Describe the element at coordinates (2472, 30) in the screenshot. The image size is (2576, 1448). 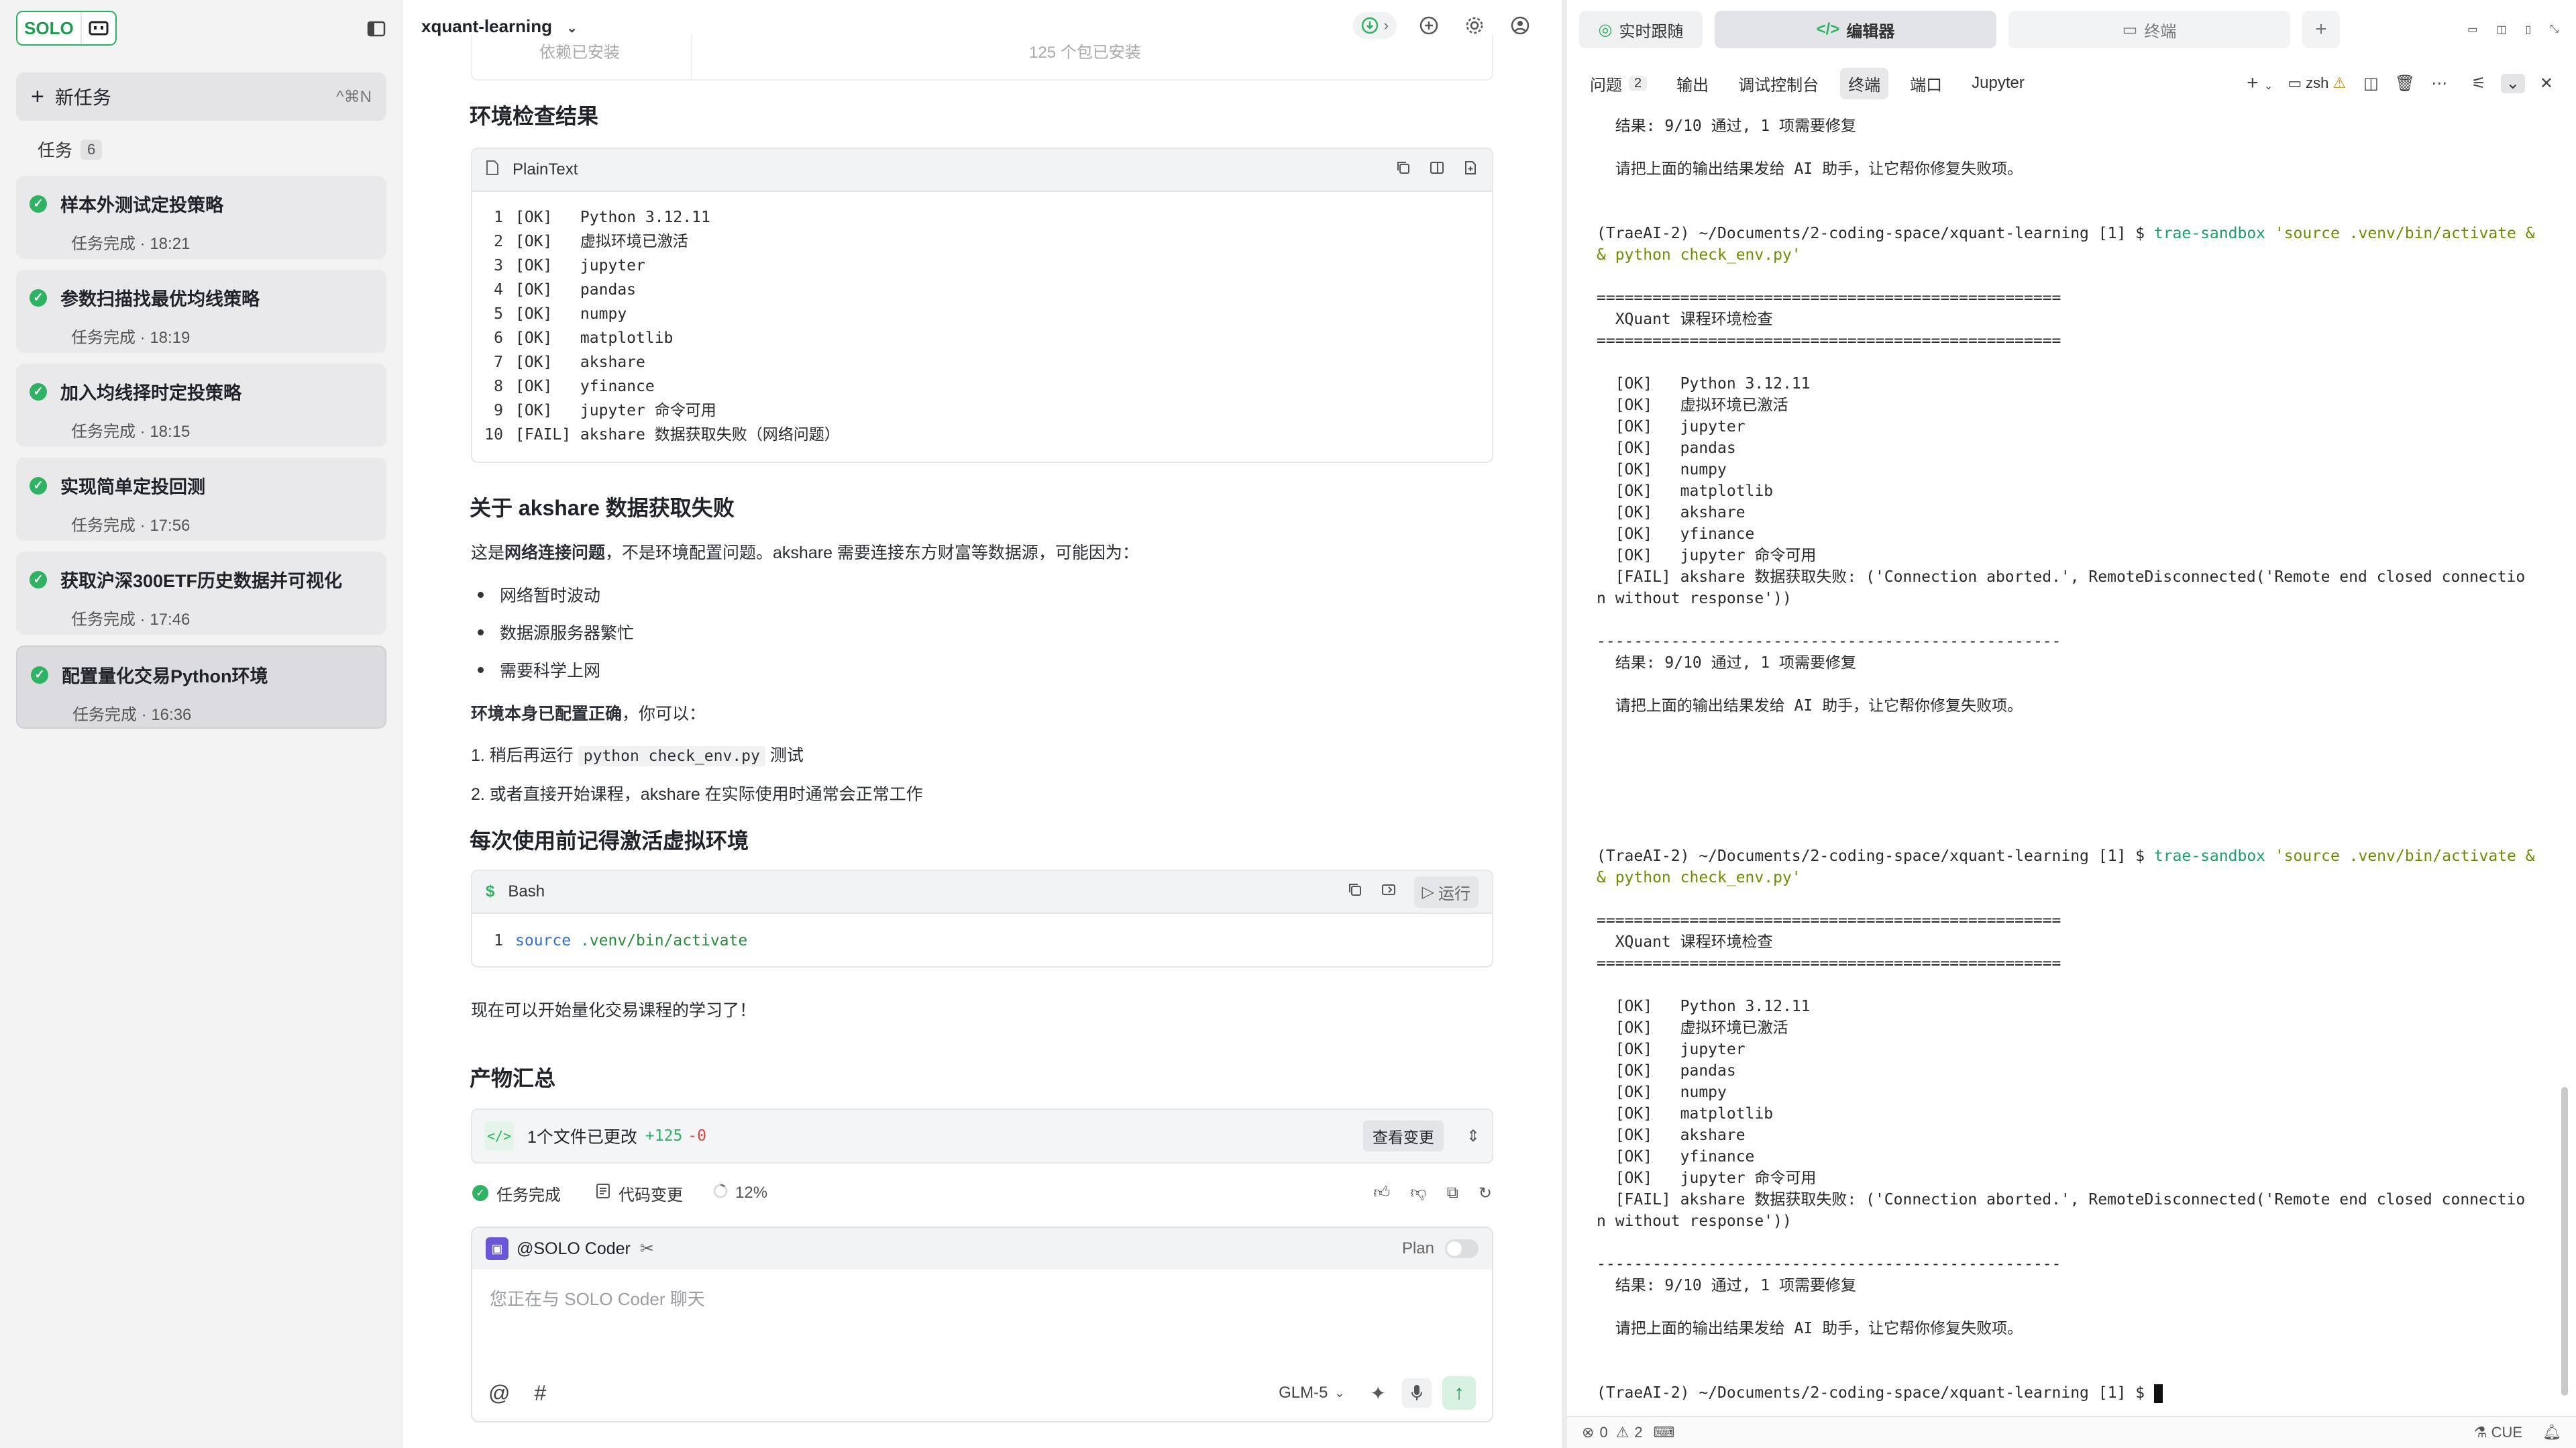
I see `layout-bottom-icon: ▭` at that location.